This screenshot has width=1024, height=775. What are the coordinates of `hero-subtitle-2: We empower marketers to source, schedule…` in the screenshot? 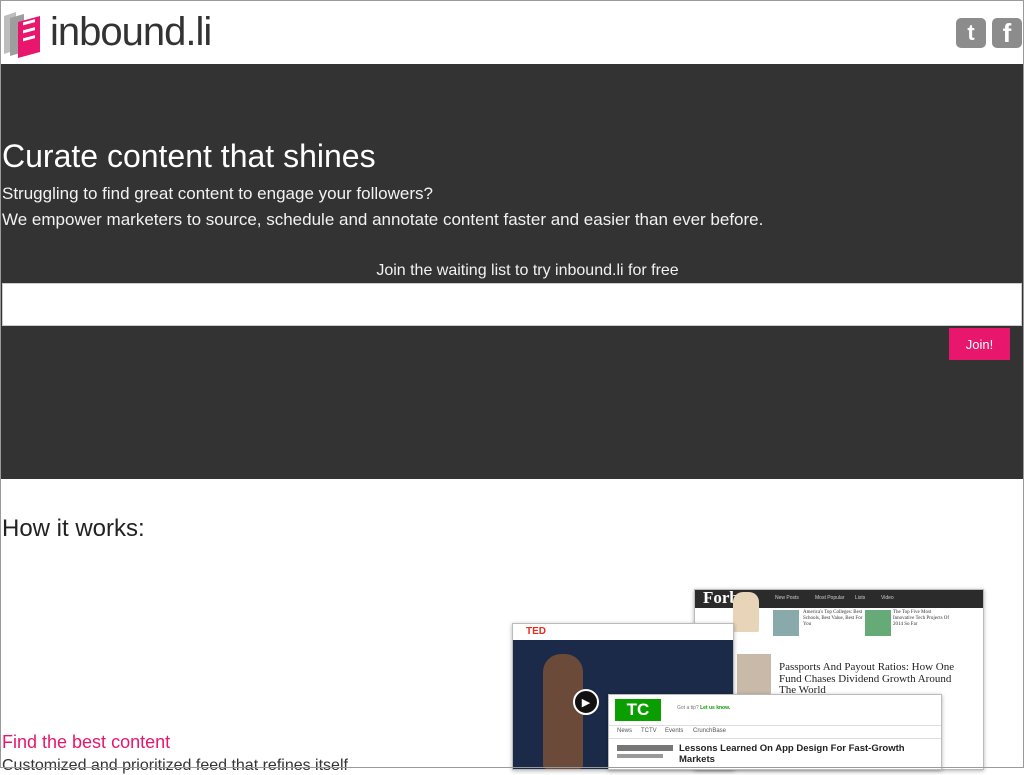 It's located at (383, 219).